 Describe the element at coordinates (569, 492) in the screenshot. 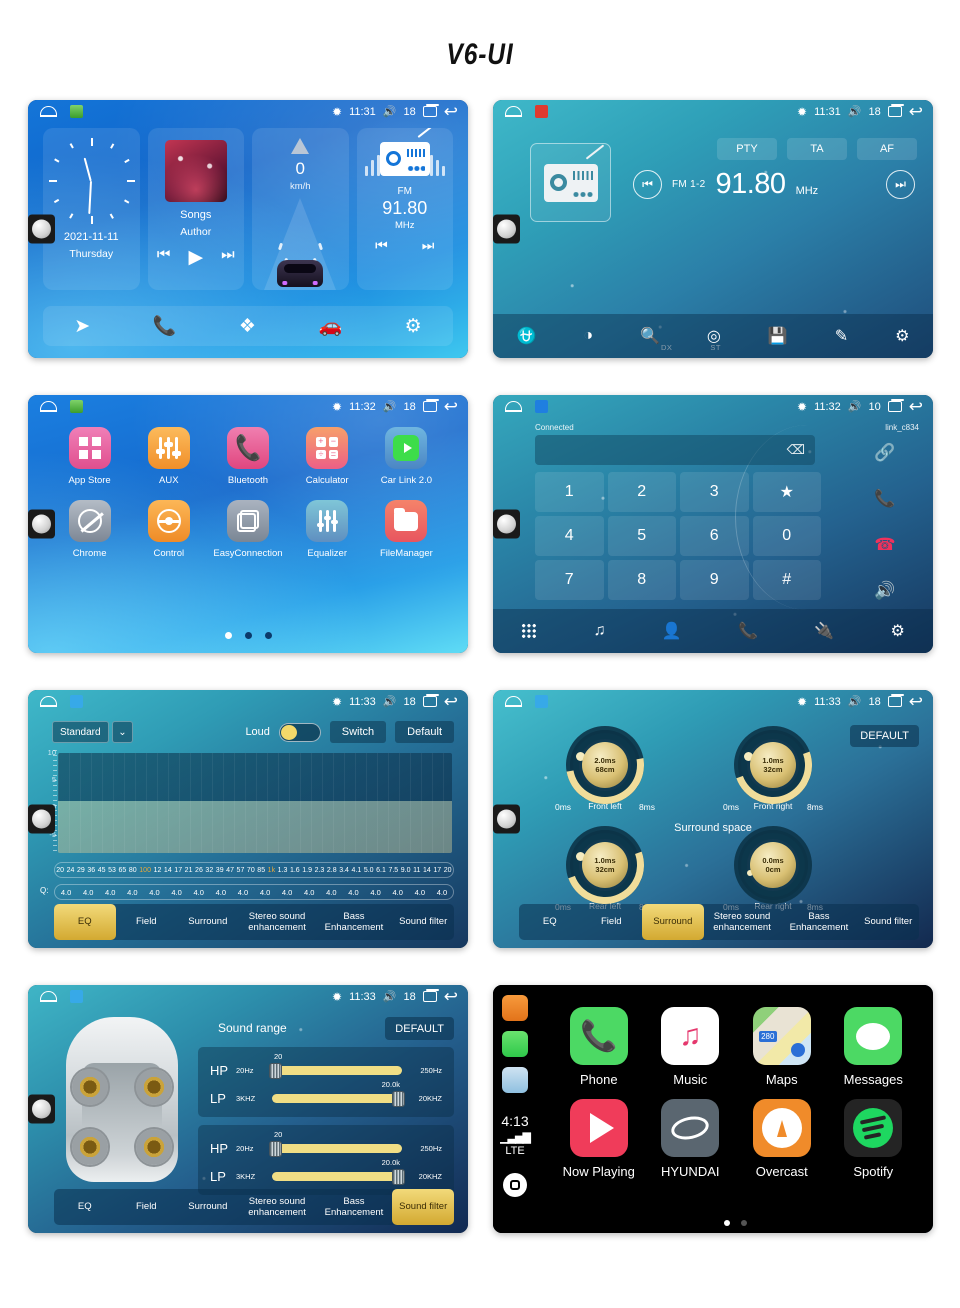

I see `key-1: 1` at that location.